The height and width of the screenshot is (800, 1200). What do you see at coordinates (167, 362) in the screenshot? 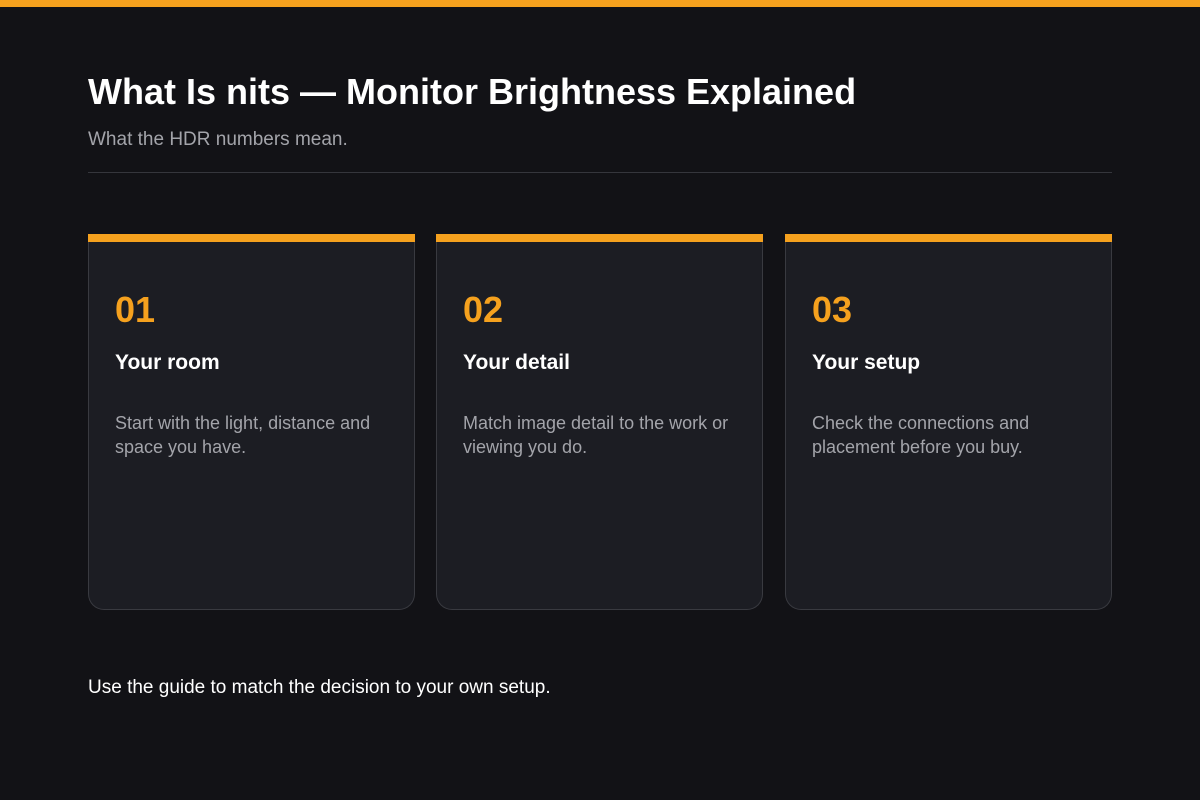
I see `card-heading: Your room` at bounding box center [167, 362].